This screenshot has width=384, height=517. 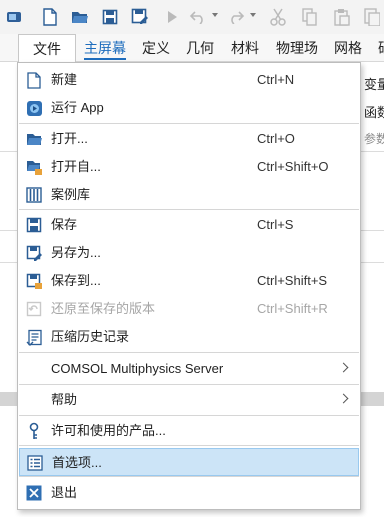 What do you see at coordinates (253, 15) in the screenshot?
I see `redo-dropdown-icon` at bounding box center [253, 15].